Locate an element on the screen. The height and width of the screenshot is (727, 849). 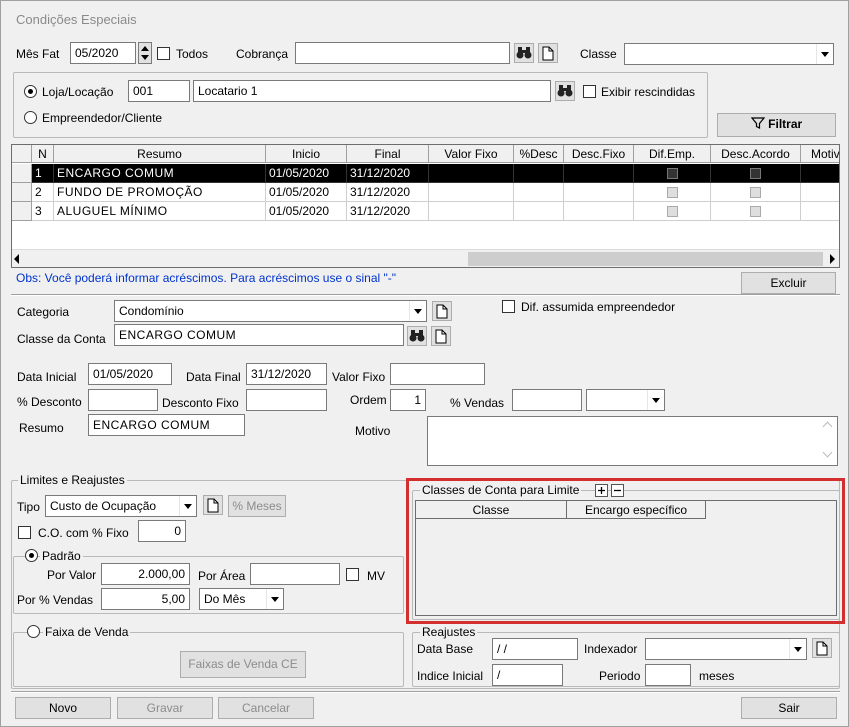
desconto-fixo-input is located at coordinates (286, 400).